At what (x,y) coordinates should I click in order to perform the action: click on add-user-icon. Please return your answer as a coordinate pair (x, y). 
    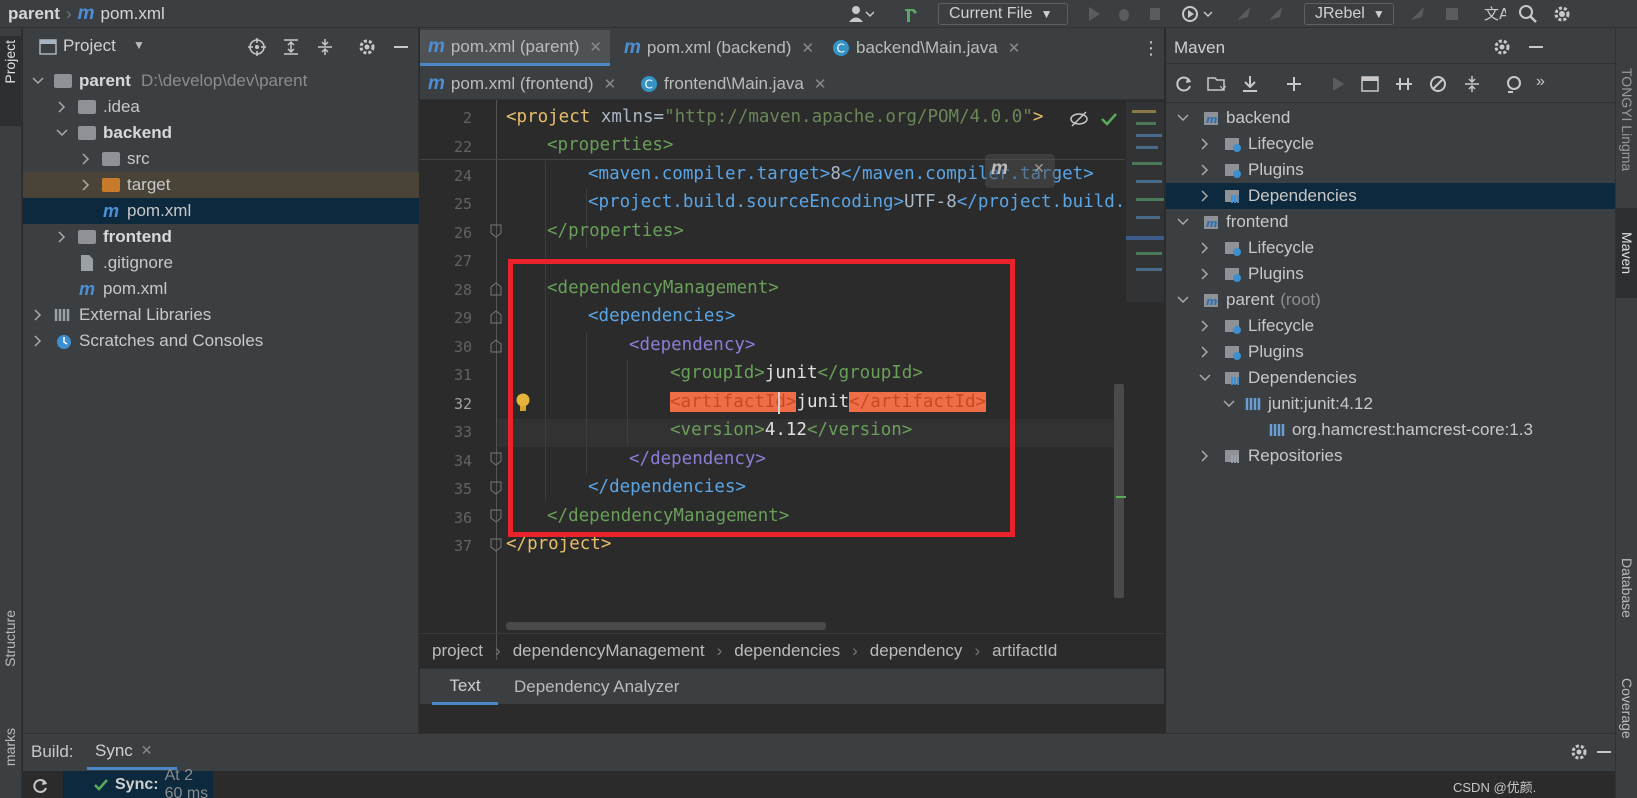
    Looking at the image, I should click on (861, 14).